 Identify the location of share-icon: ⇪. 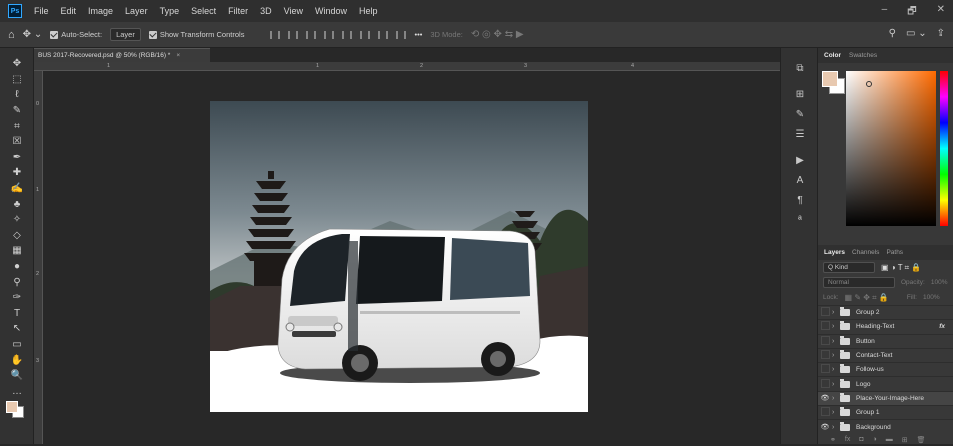
(941, 33).